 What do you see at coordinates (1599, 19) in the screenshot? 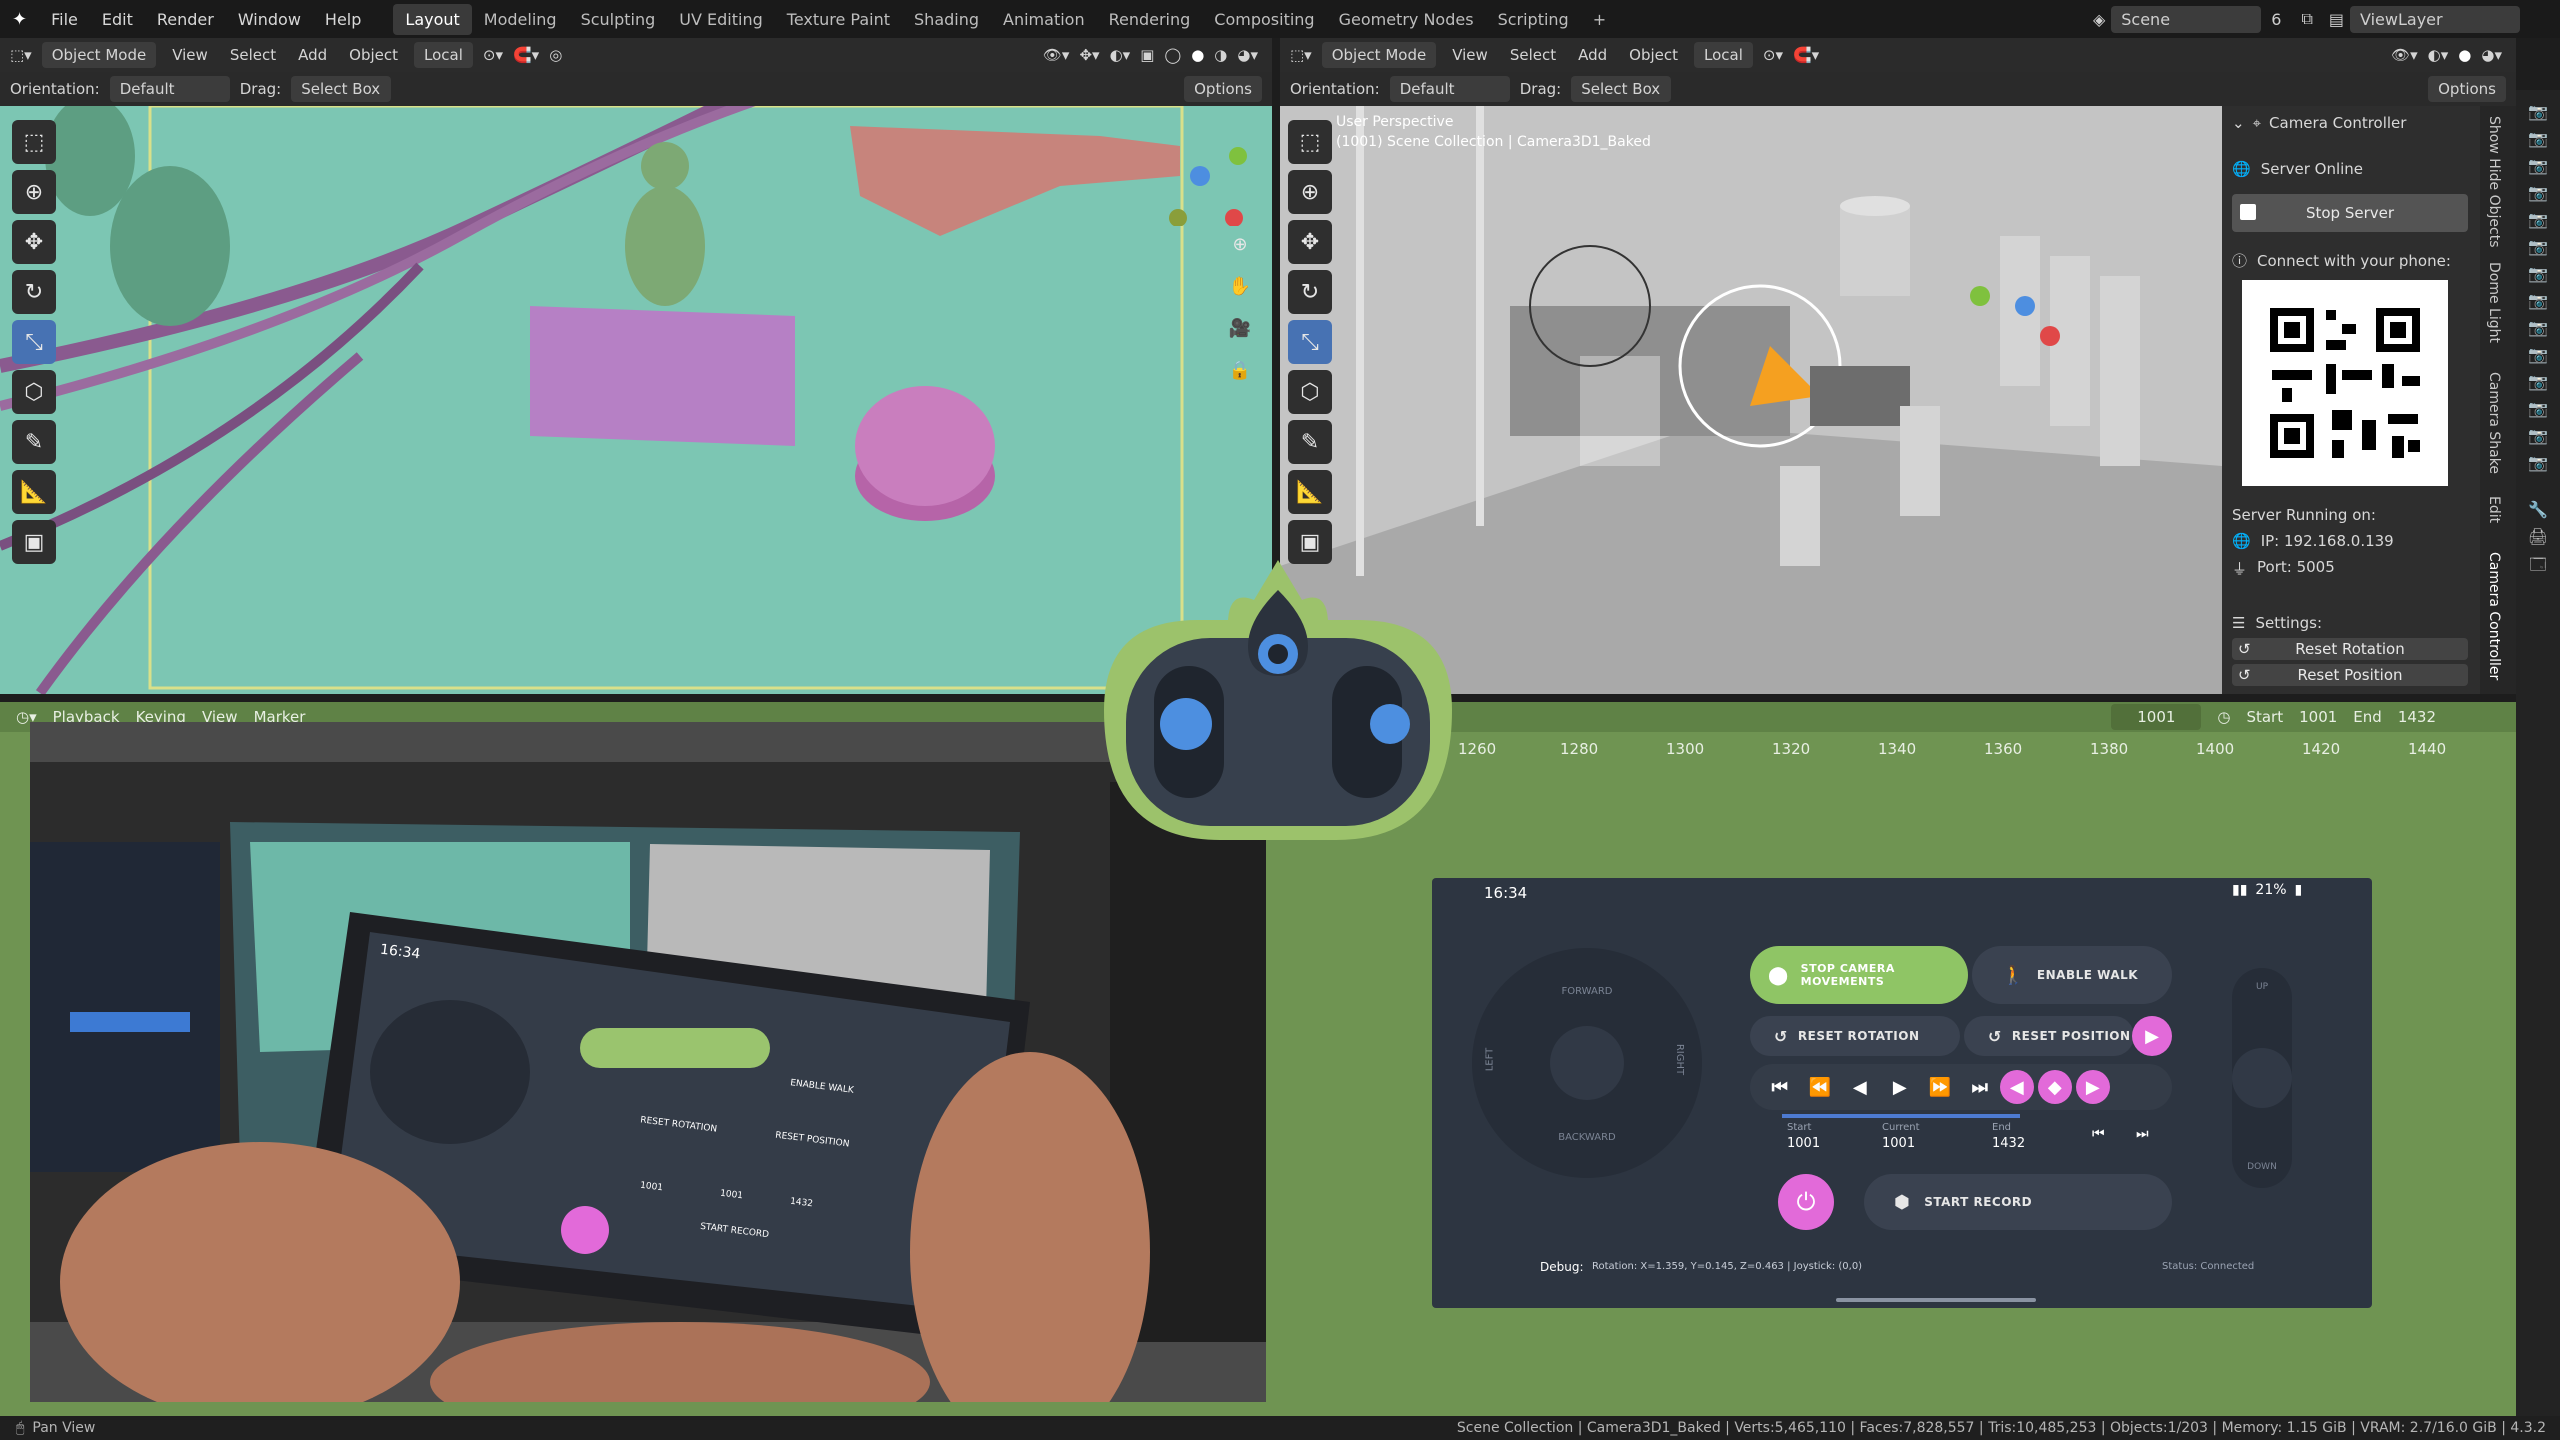
I see `add-workspace-button: +` at bounding box center [1599, 19].